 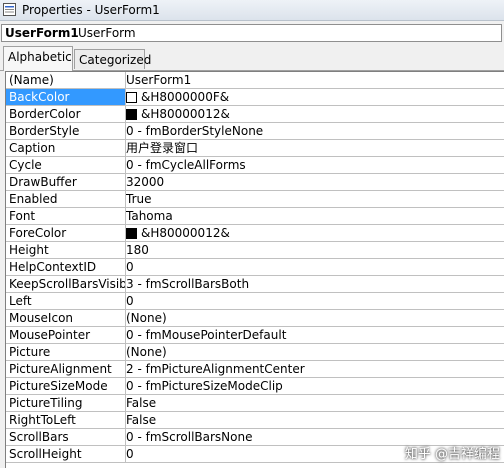 I want to click on property-row: (Name) UserForm1, so click(x=255, y=80).